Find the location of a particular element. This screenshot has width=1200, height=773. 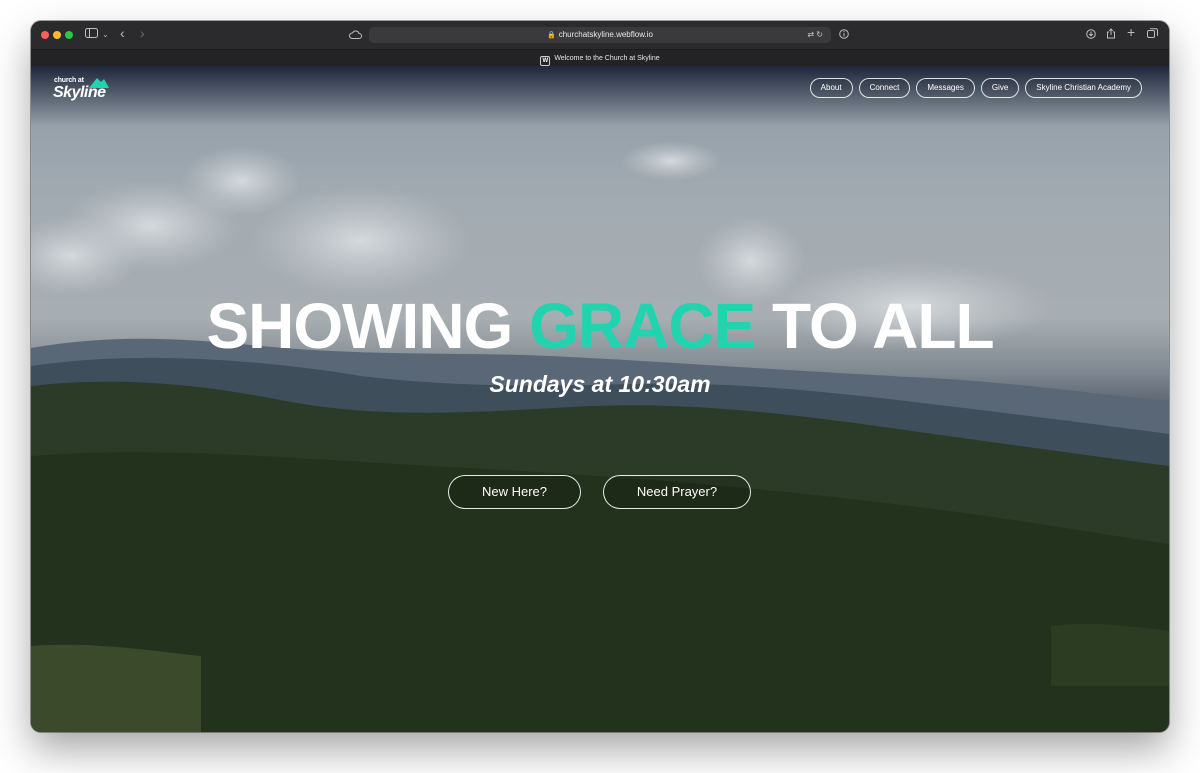

maximize-window-button is located at coordinates (69, 35).